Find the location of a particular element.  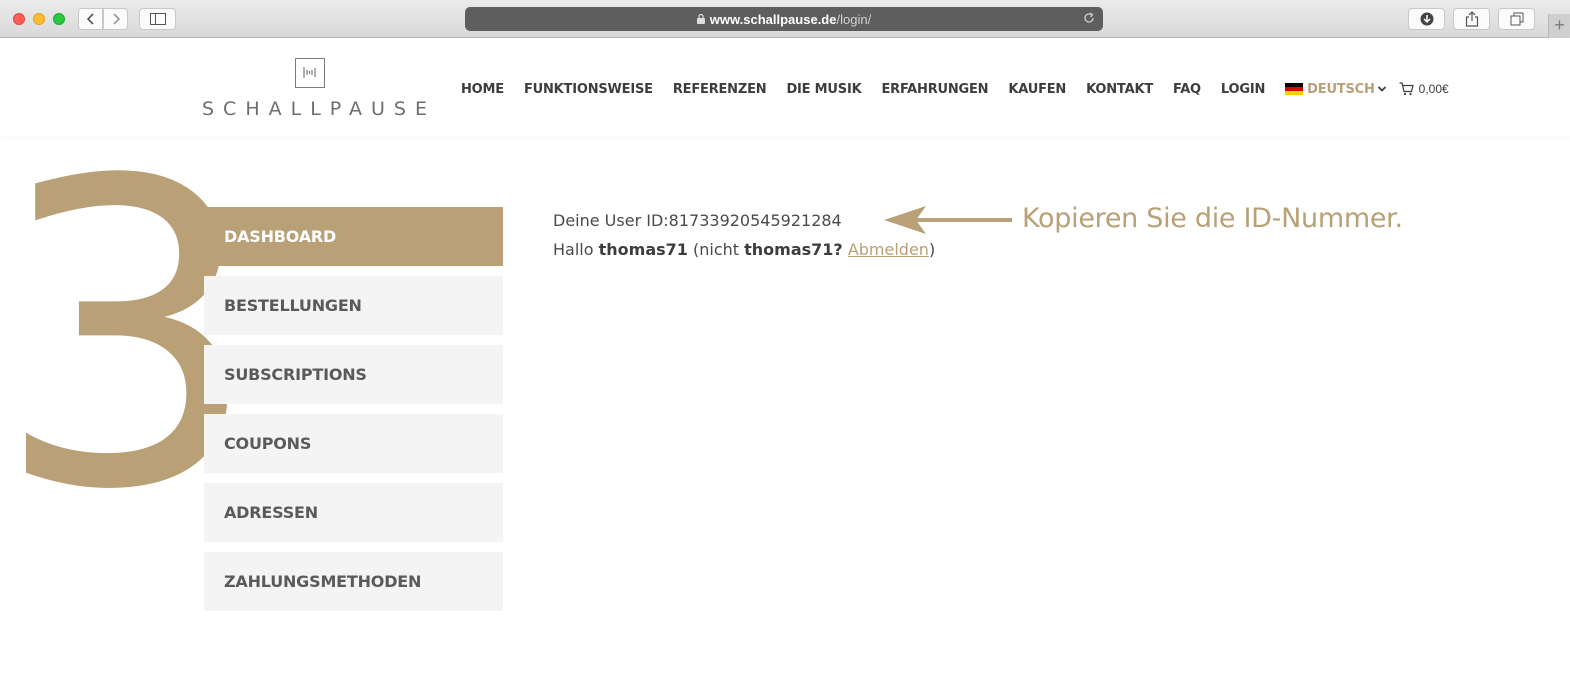

sidebar-icon is located at coordinates (157, 19).